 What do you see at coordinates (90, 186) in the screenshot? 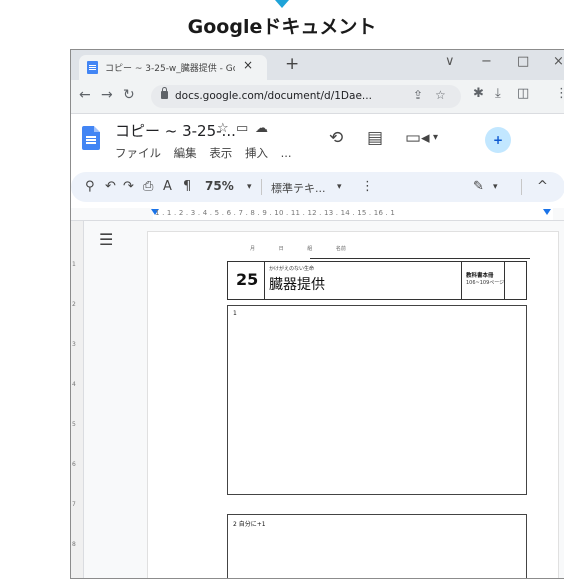
I see `search-icon: ⚲` at bounding box center [90, 186].